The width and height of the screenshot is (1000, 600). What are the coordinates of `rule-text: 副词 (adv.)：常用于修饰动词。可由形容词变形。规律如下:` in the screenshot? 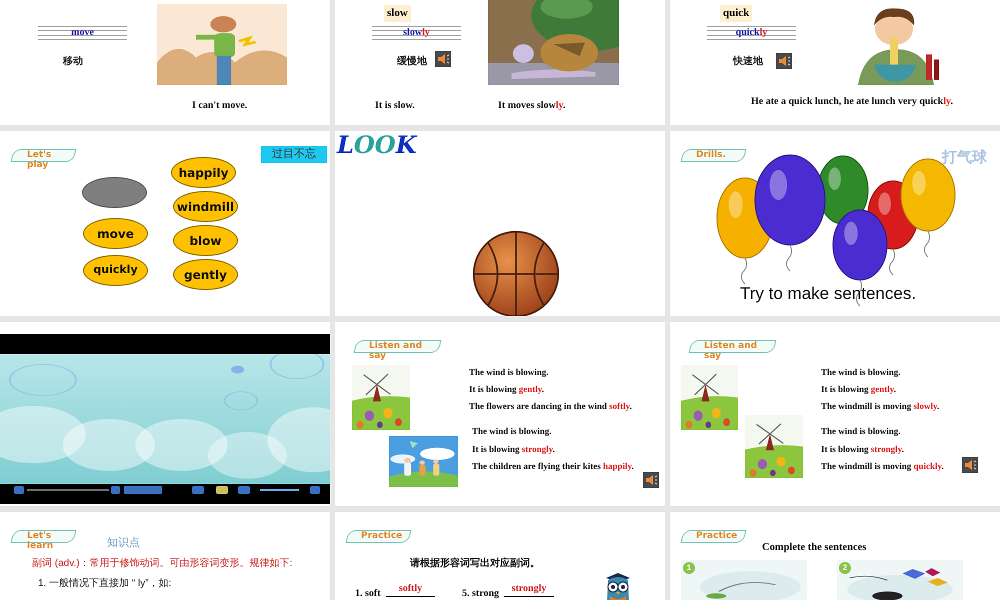 It's located at (162, 563).